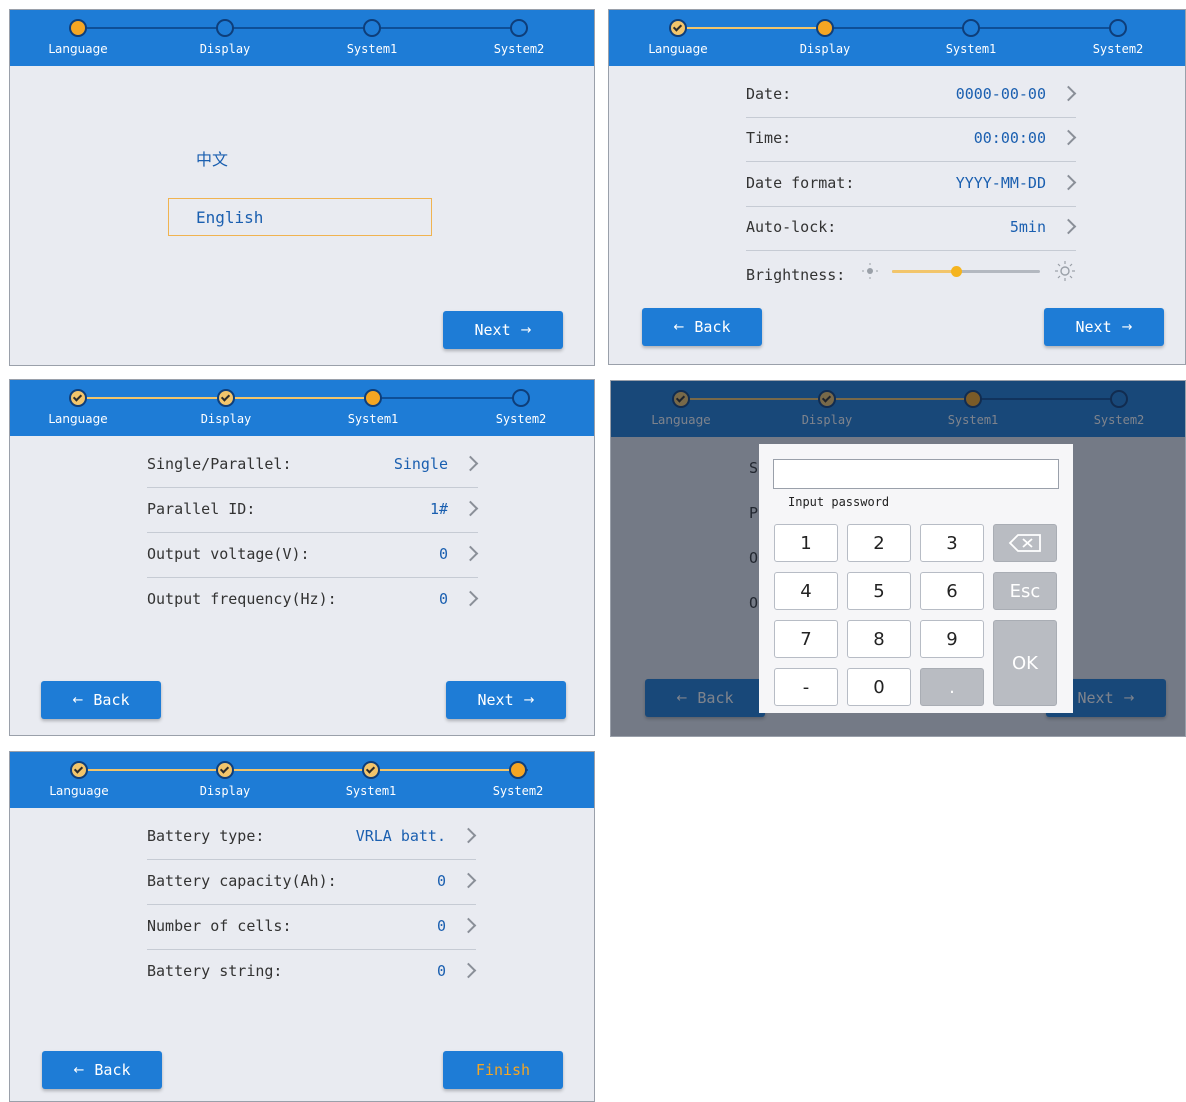  I want to click on key-7: 7, so click(806, 639).